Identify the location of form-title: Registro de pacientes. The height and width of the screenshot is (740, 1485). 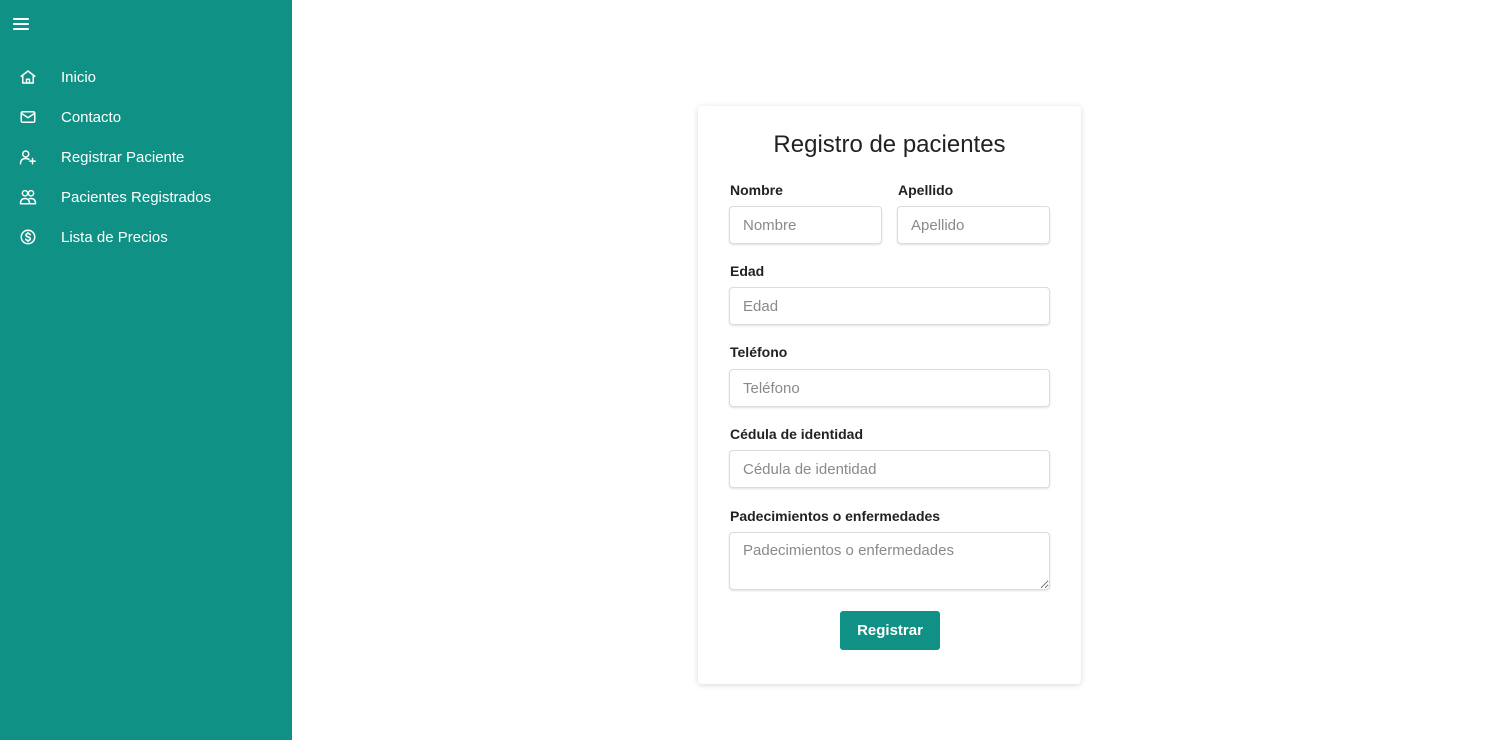
(889, 144).